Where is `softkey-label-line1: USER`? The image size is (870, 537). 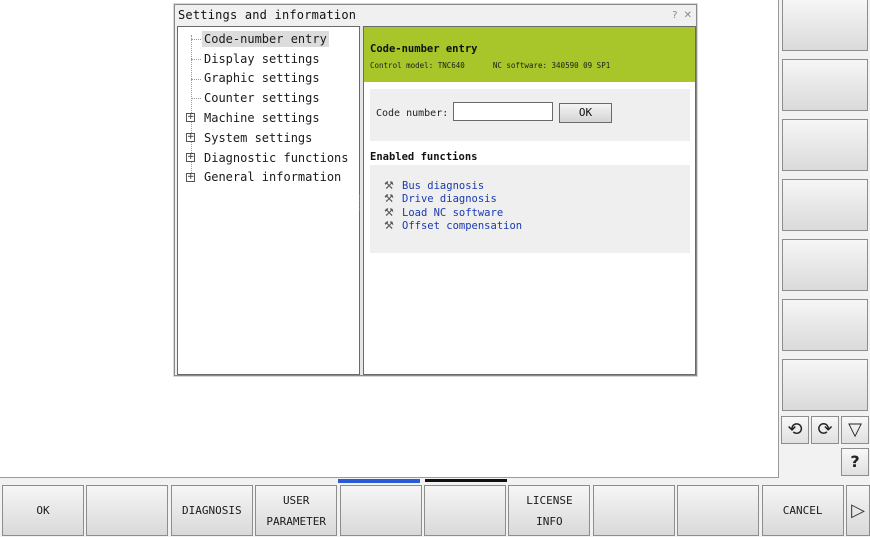
softkey-label-line1: USER is located at coordinates (296, 500).